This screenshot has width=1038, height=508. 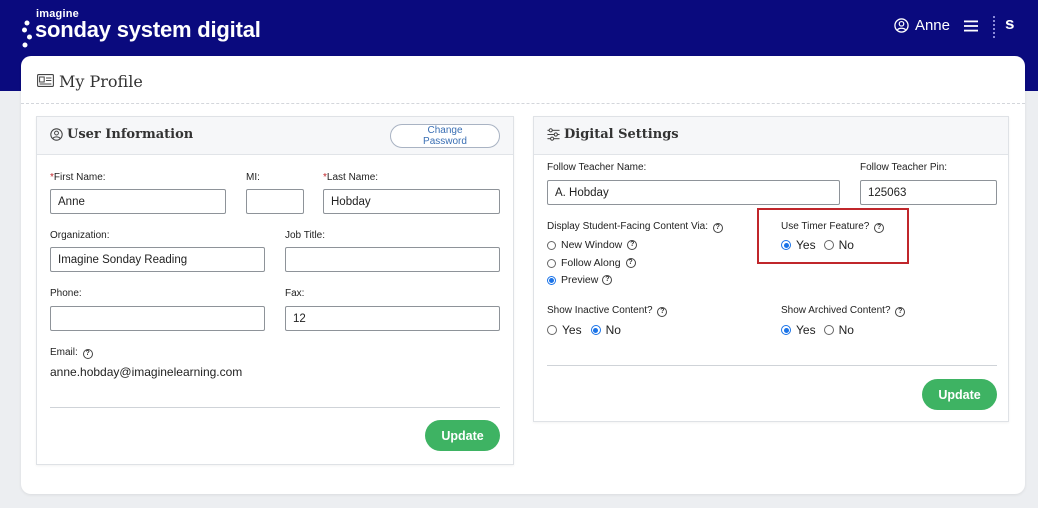 I want to click on phone-label: Phone:, so click(x=66, y=293).